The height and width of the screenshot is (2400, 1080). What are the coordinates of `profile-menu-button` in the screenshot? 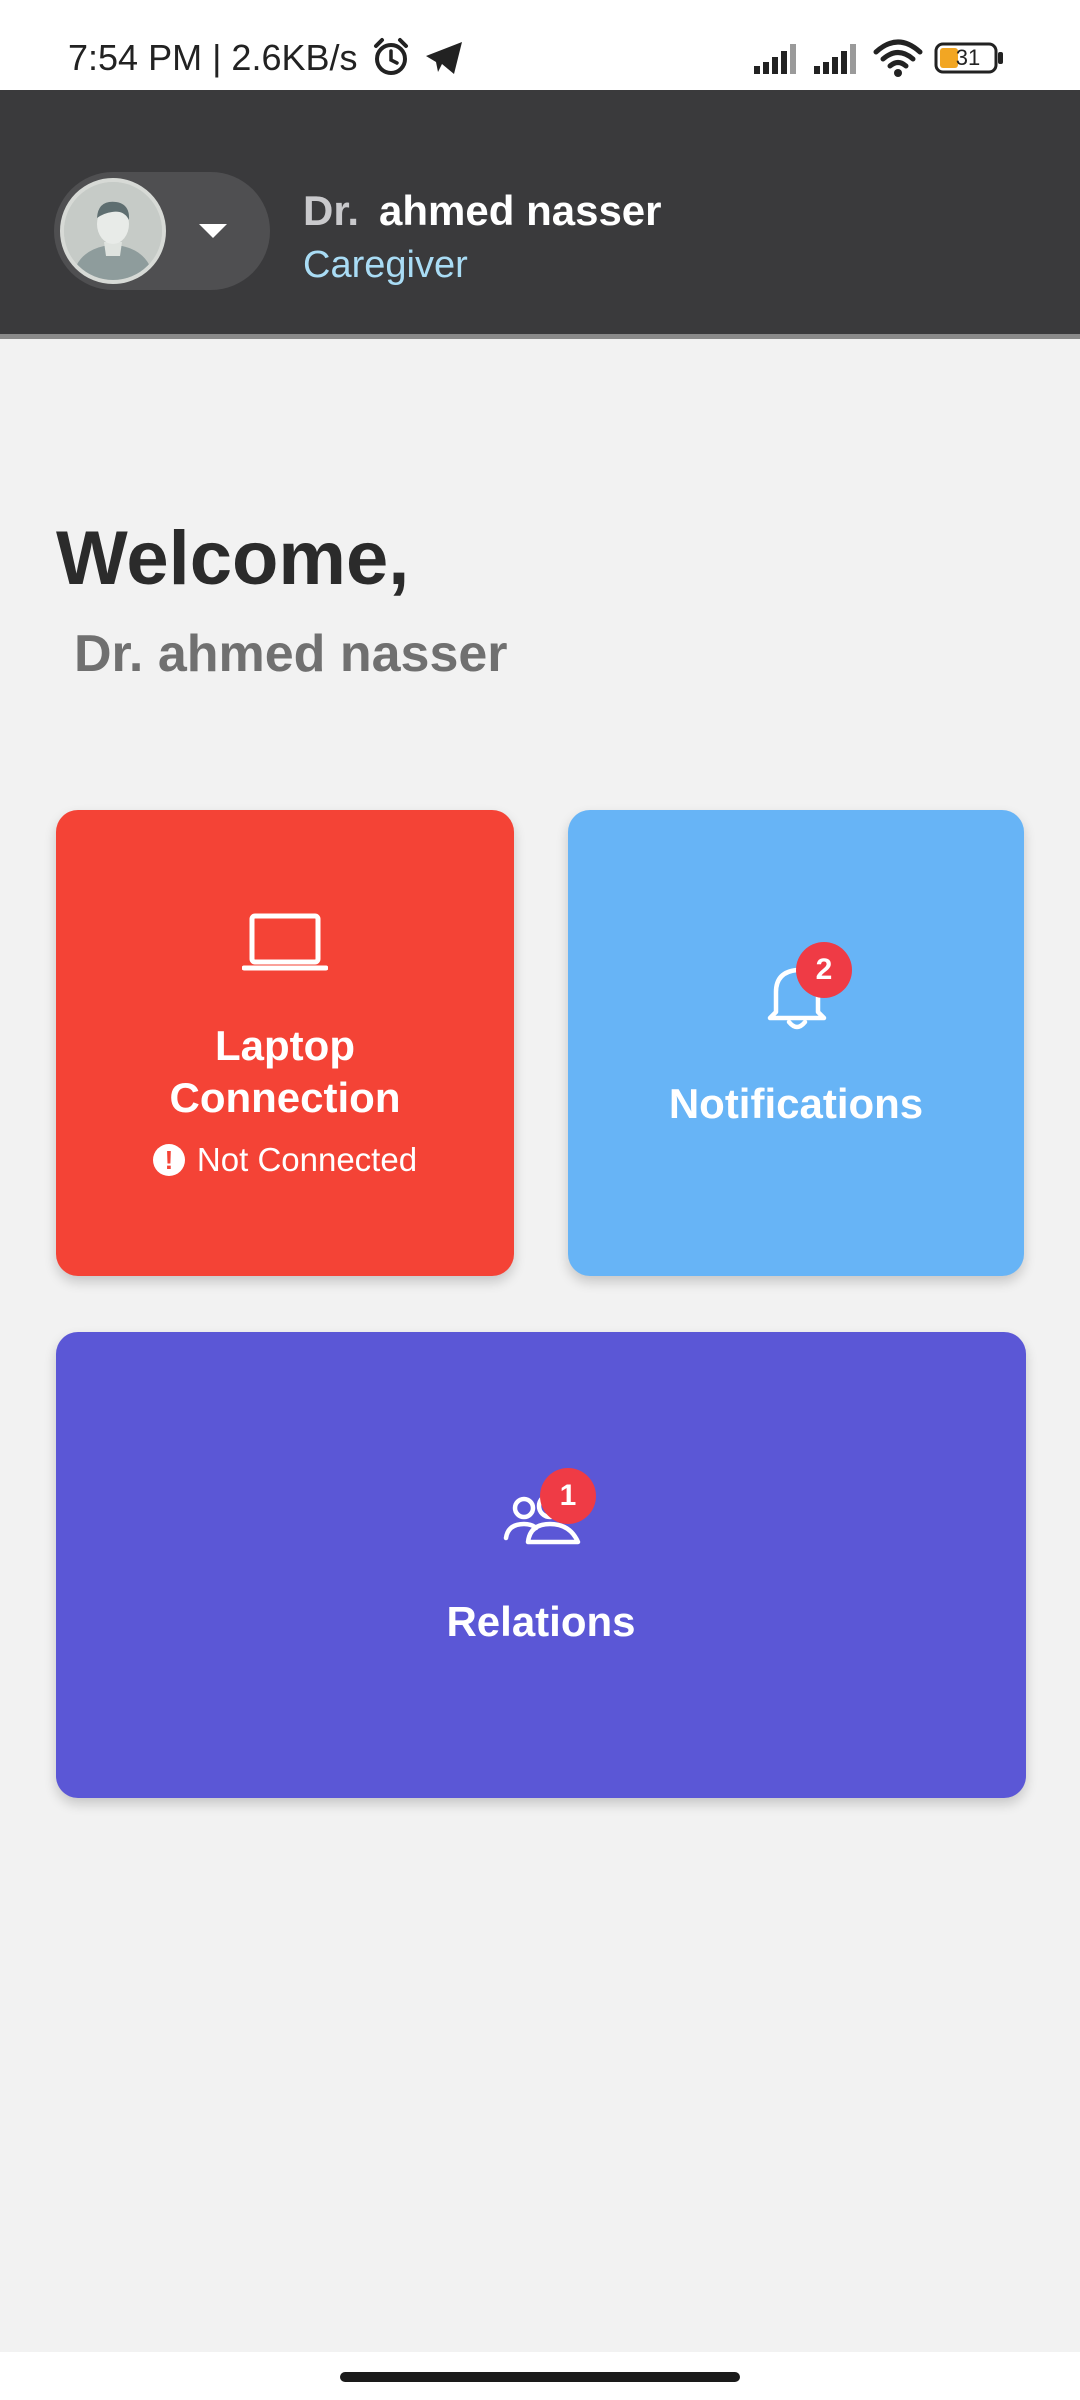 It's located at (162, 231).